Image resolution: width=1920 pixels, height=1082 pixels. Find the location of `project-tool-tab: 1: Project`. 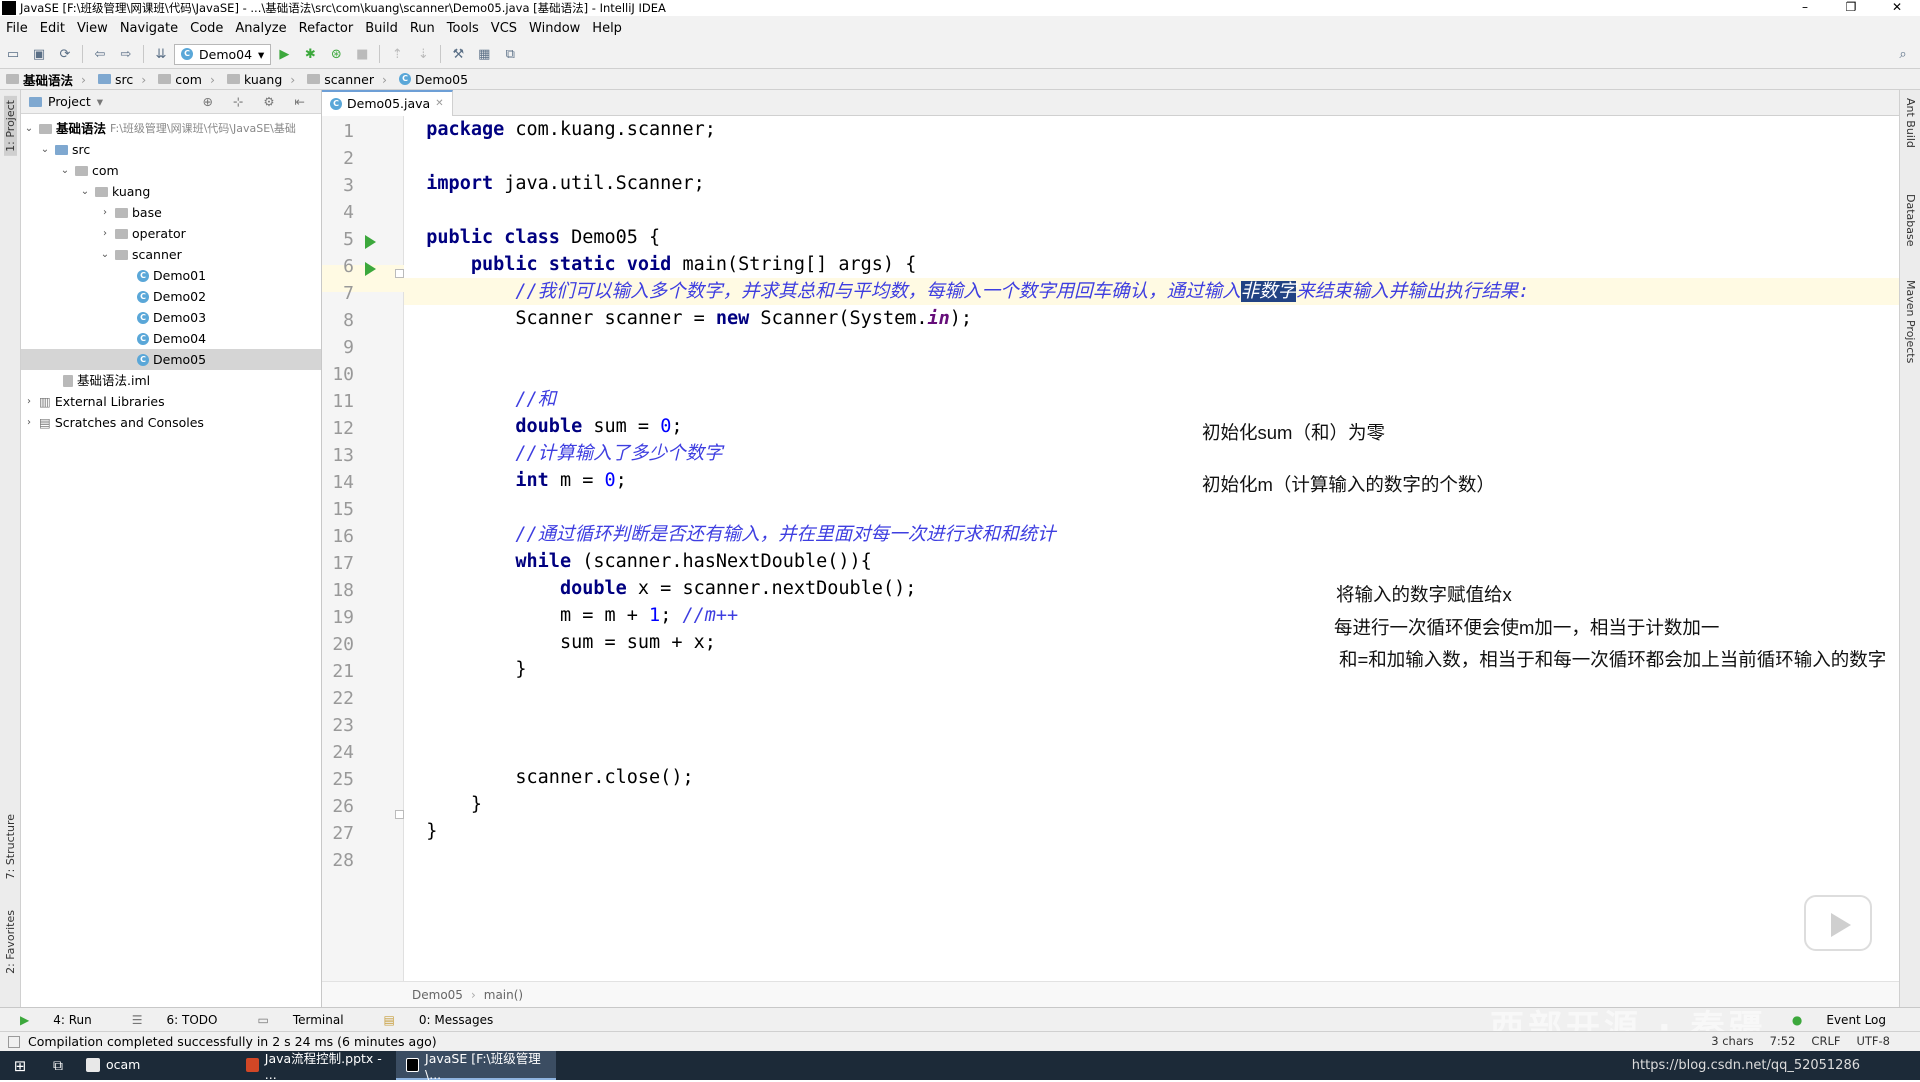

project-tool-tab: 1: Project is located at coordinates (10, 126).